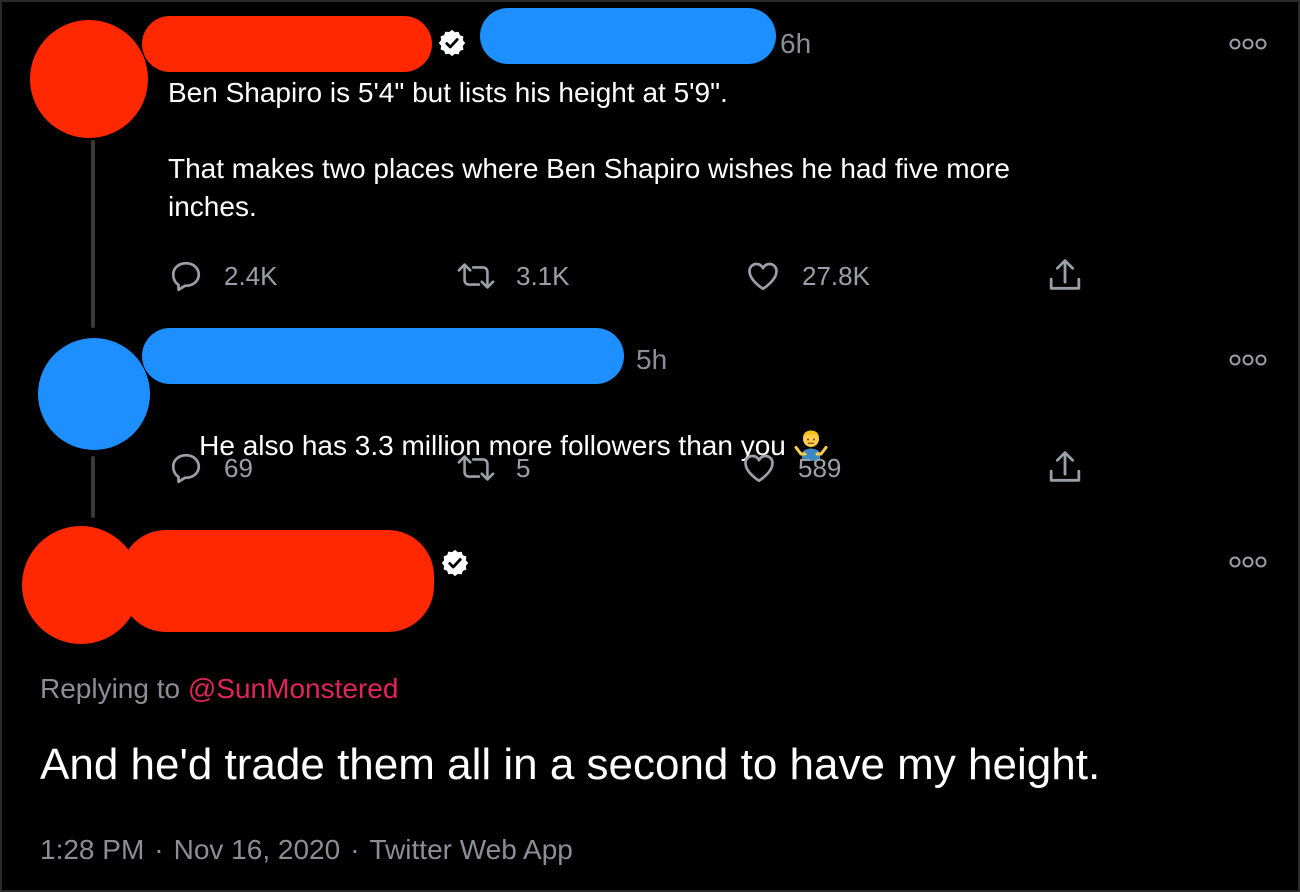  What do you see at coordinates (836, 275) in the screenshot?
I see `like-count: 27.8K` at bounding box center [836, 275].